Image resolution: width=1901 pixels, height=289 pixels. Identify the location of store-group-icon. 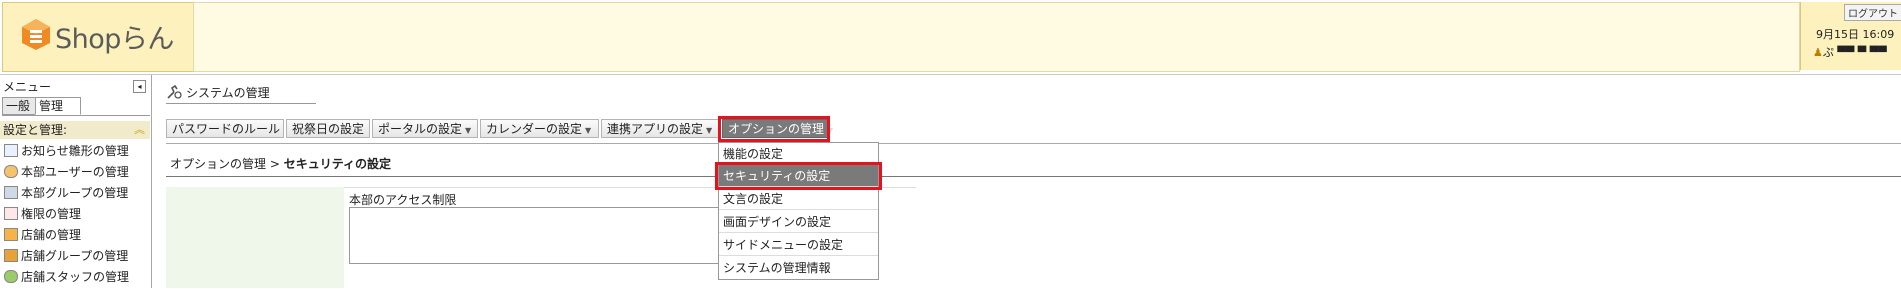
(11, 255).